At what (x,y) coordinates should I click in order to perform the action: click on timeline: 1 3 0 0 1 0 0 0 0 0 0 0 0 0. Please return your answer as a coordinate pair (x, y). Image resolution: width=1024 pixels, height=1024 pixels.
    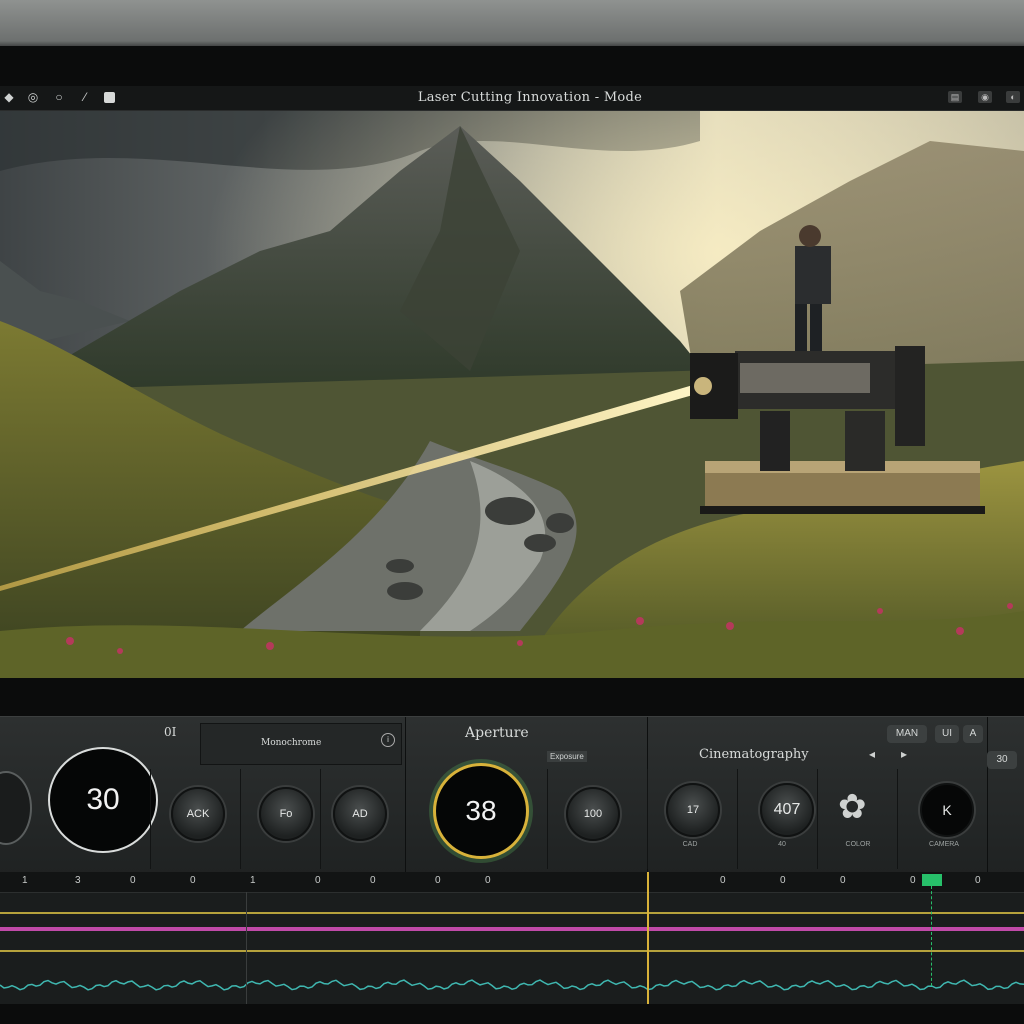
    Looking at the image, I should click on (512, 938).